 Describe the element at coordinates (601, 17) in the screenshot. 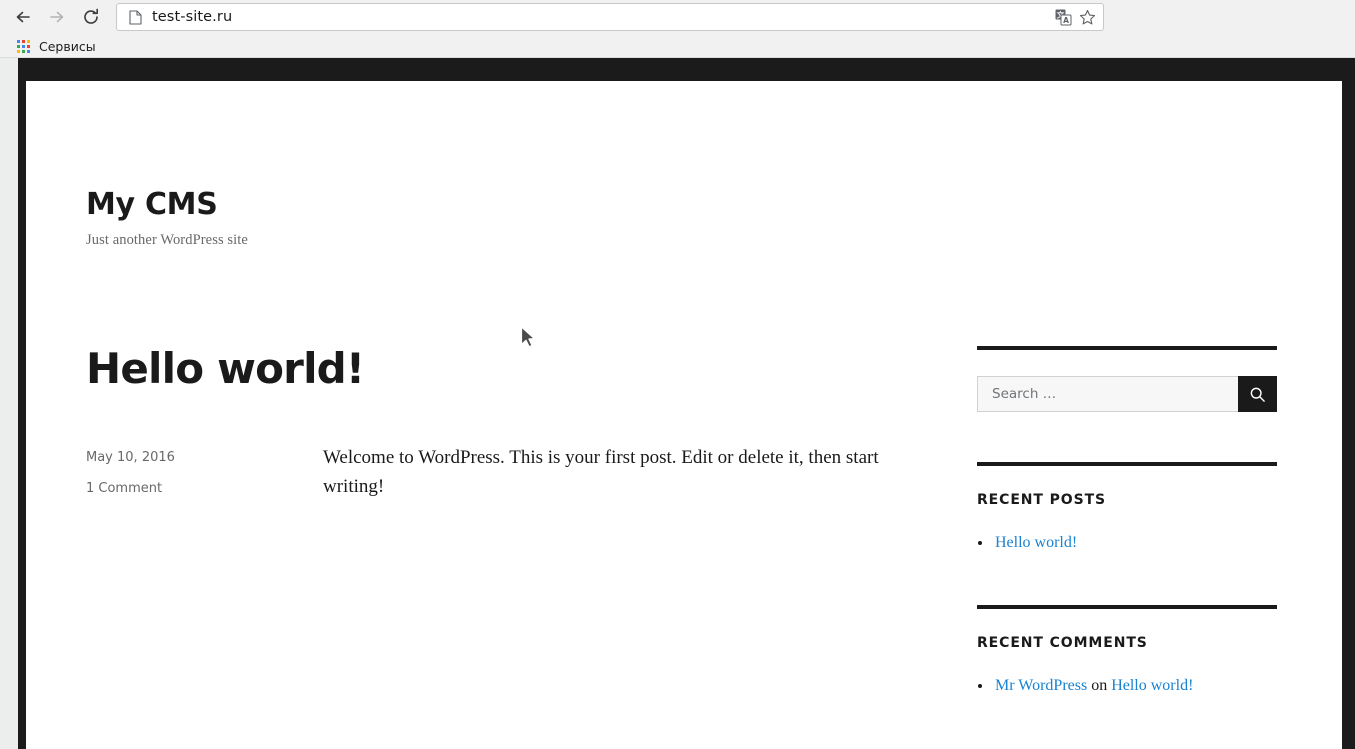

I see `url-text: test-site.ru` at that location.